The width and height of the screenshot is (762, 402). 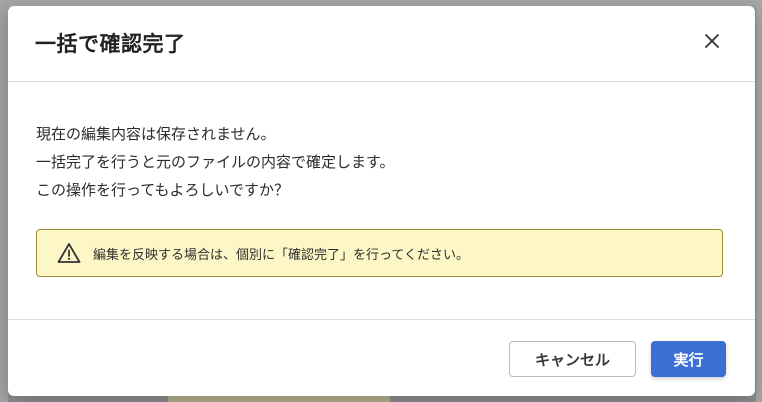 What do you see at coordinates (572, 359) in the screenshot?
I see `cancel-button: キャンセル` at bounding box center [572, 359].